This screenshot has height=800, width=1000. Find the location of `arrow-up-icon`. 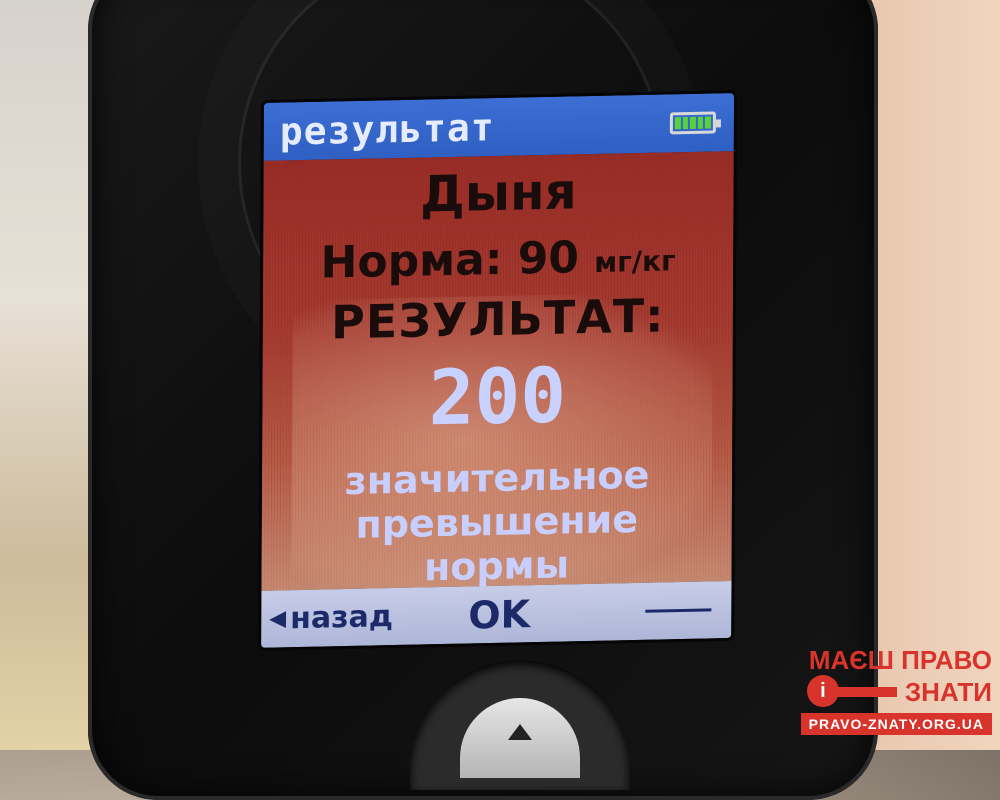

arrow-up-icon is located at coordinates (520, 732).